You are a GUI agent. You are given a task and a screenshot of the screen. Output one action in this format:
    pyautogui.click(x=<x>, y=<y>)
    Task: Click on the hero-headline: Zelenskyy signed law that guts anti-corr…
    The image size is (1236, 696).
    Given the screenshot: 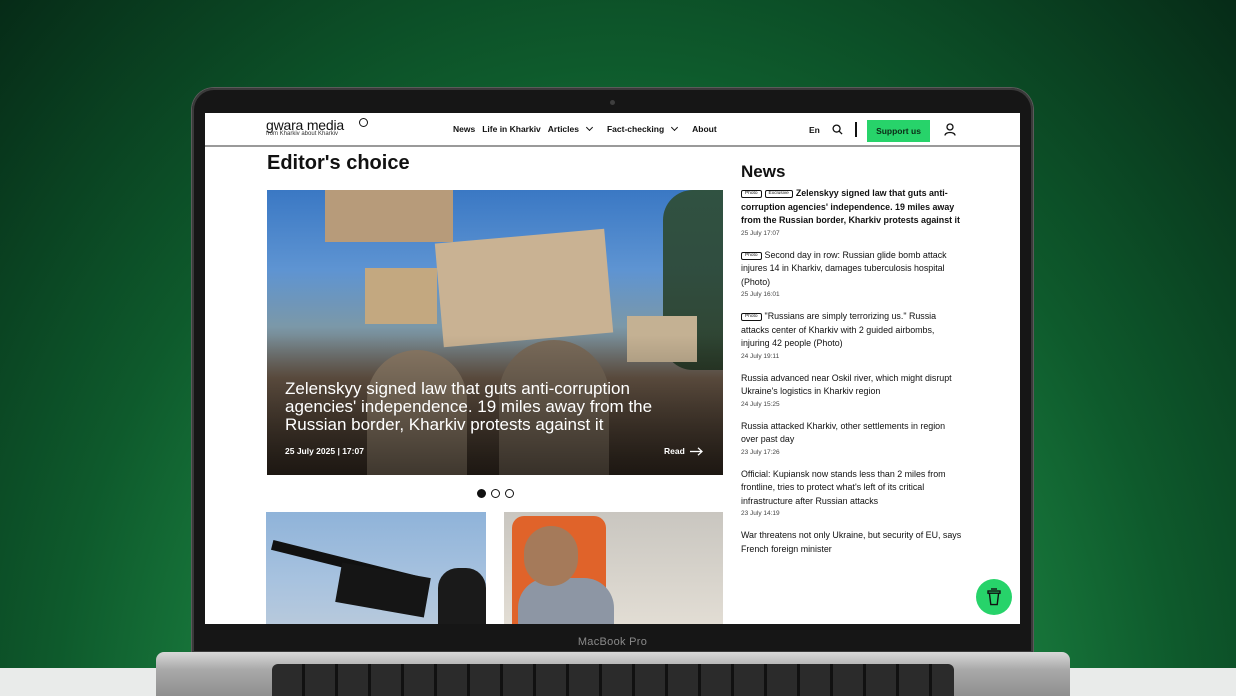 What is the action you would take?
    pyautogui.click(x=485, y=407)
    